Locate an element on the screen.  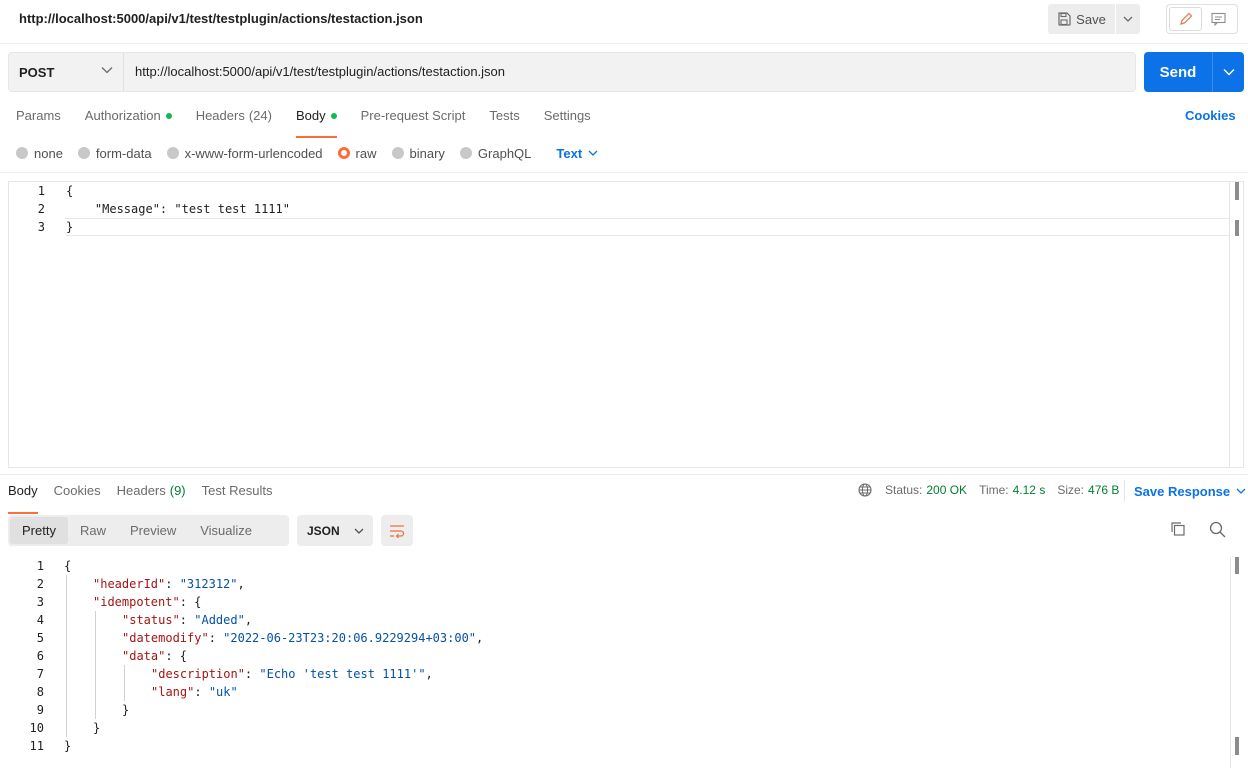
save-group: Save is located at coordinates (1094, 19).